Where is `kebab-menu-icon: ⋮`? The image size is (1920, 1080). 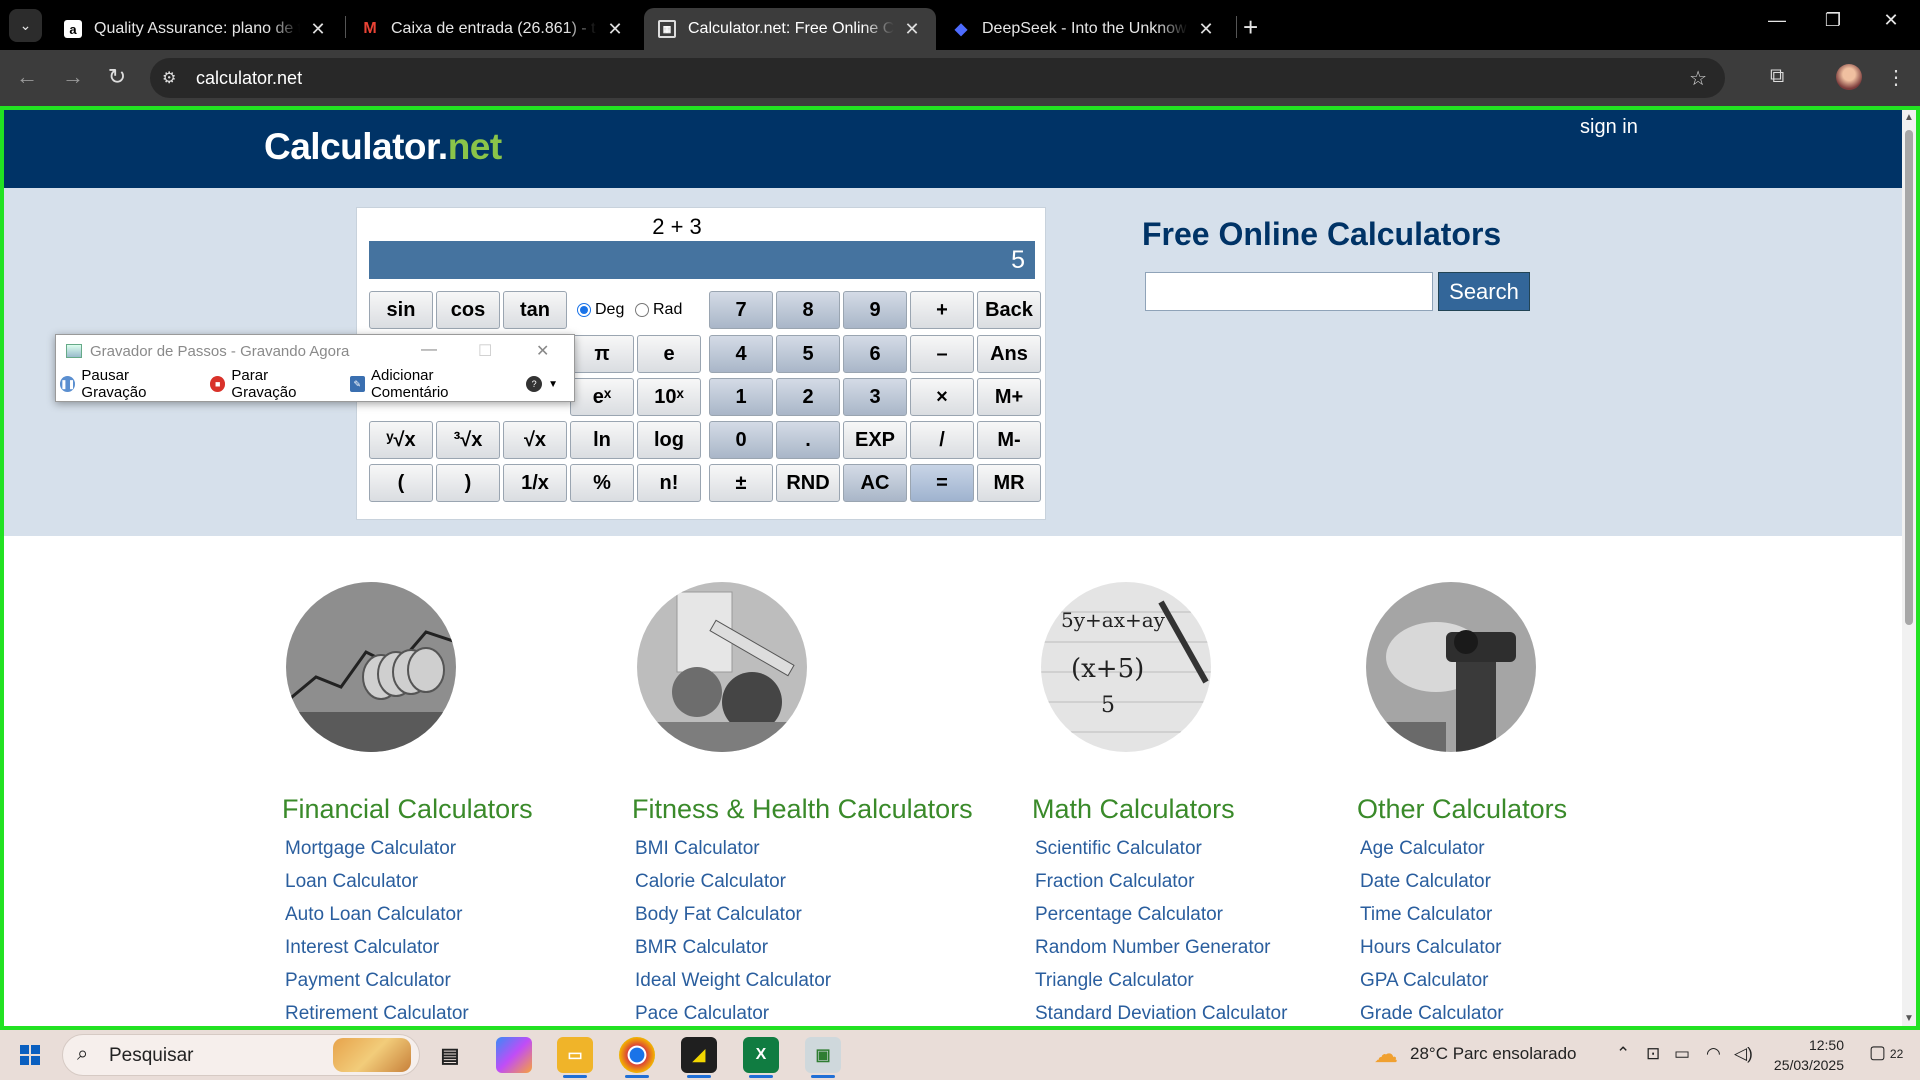 kebab-menu-icon: ⋮ is located at coordinates (1896, 77).